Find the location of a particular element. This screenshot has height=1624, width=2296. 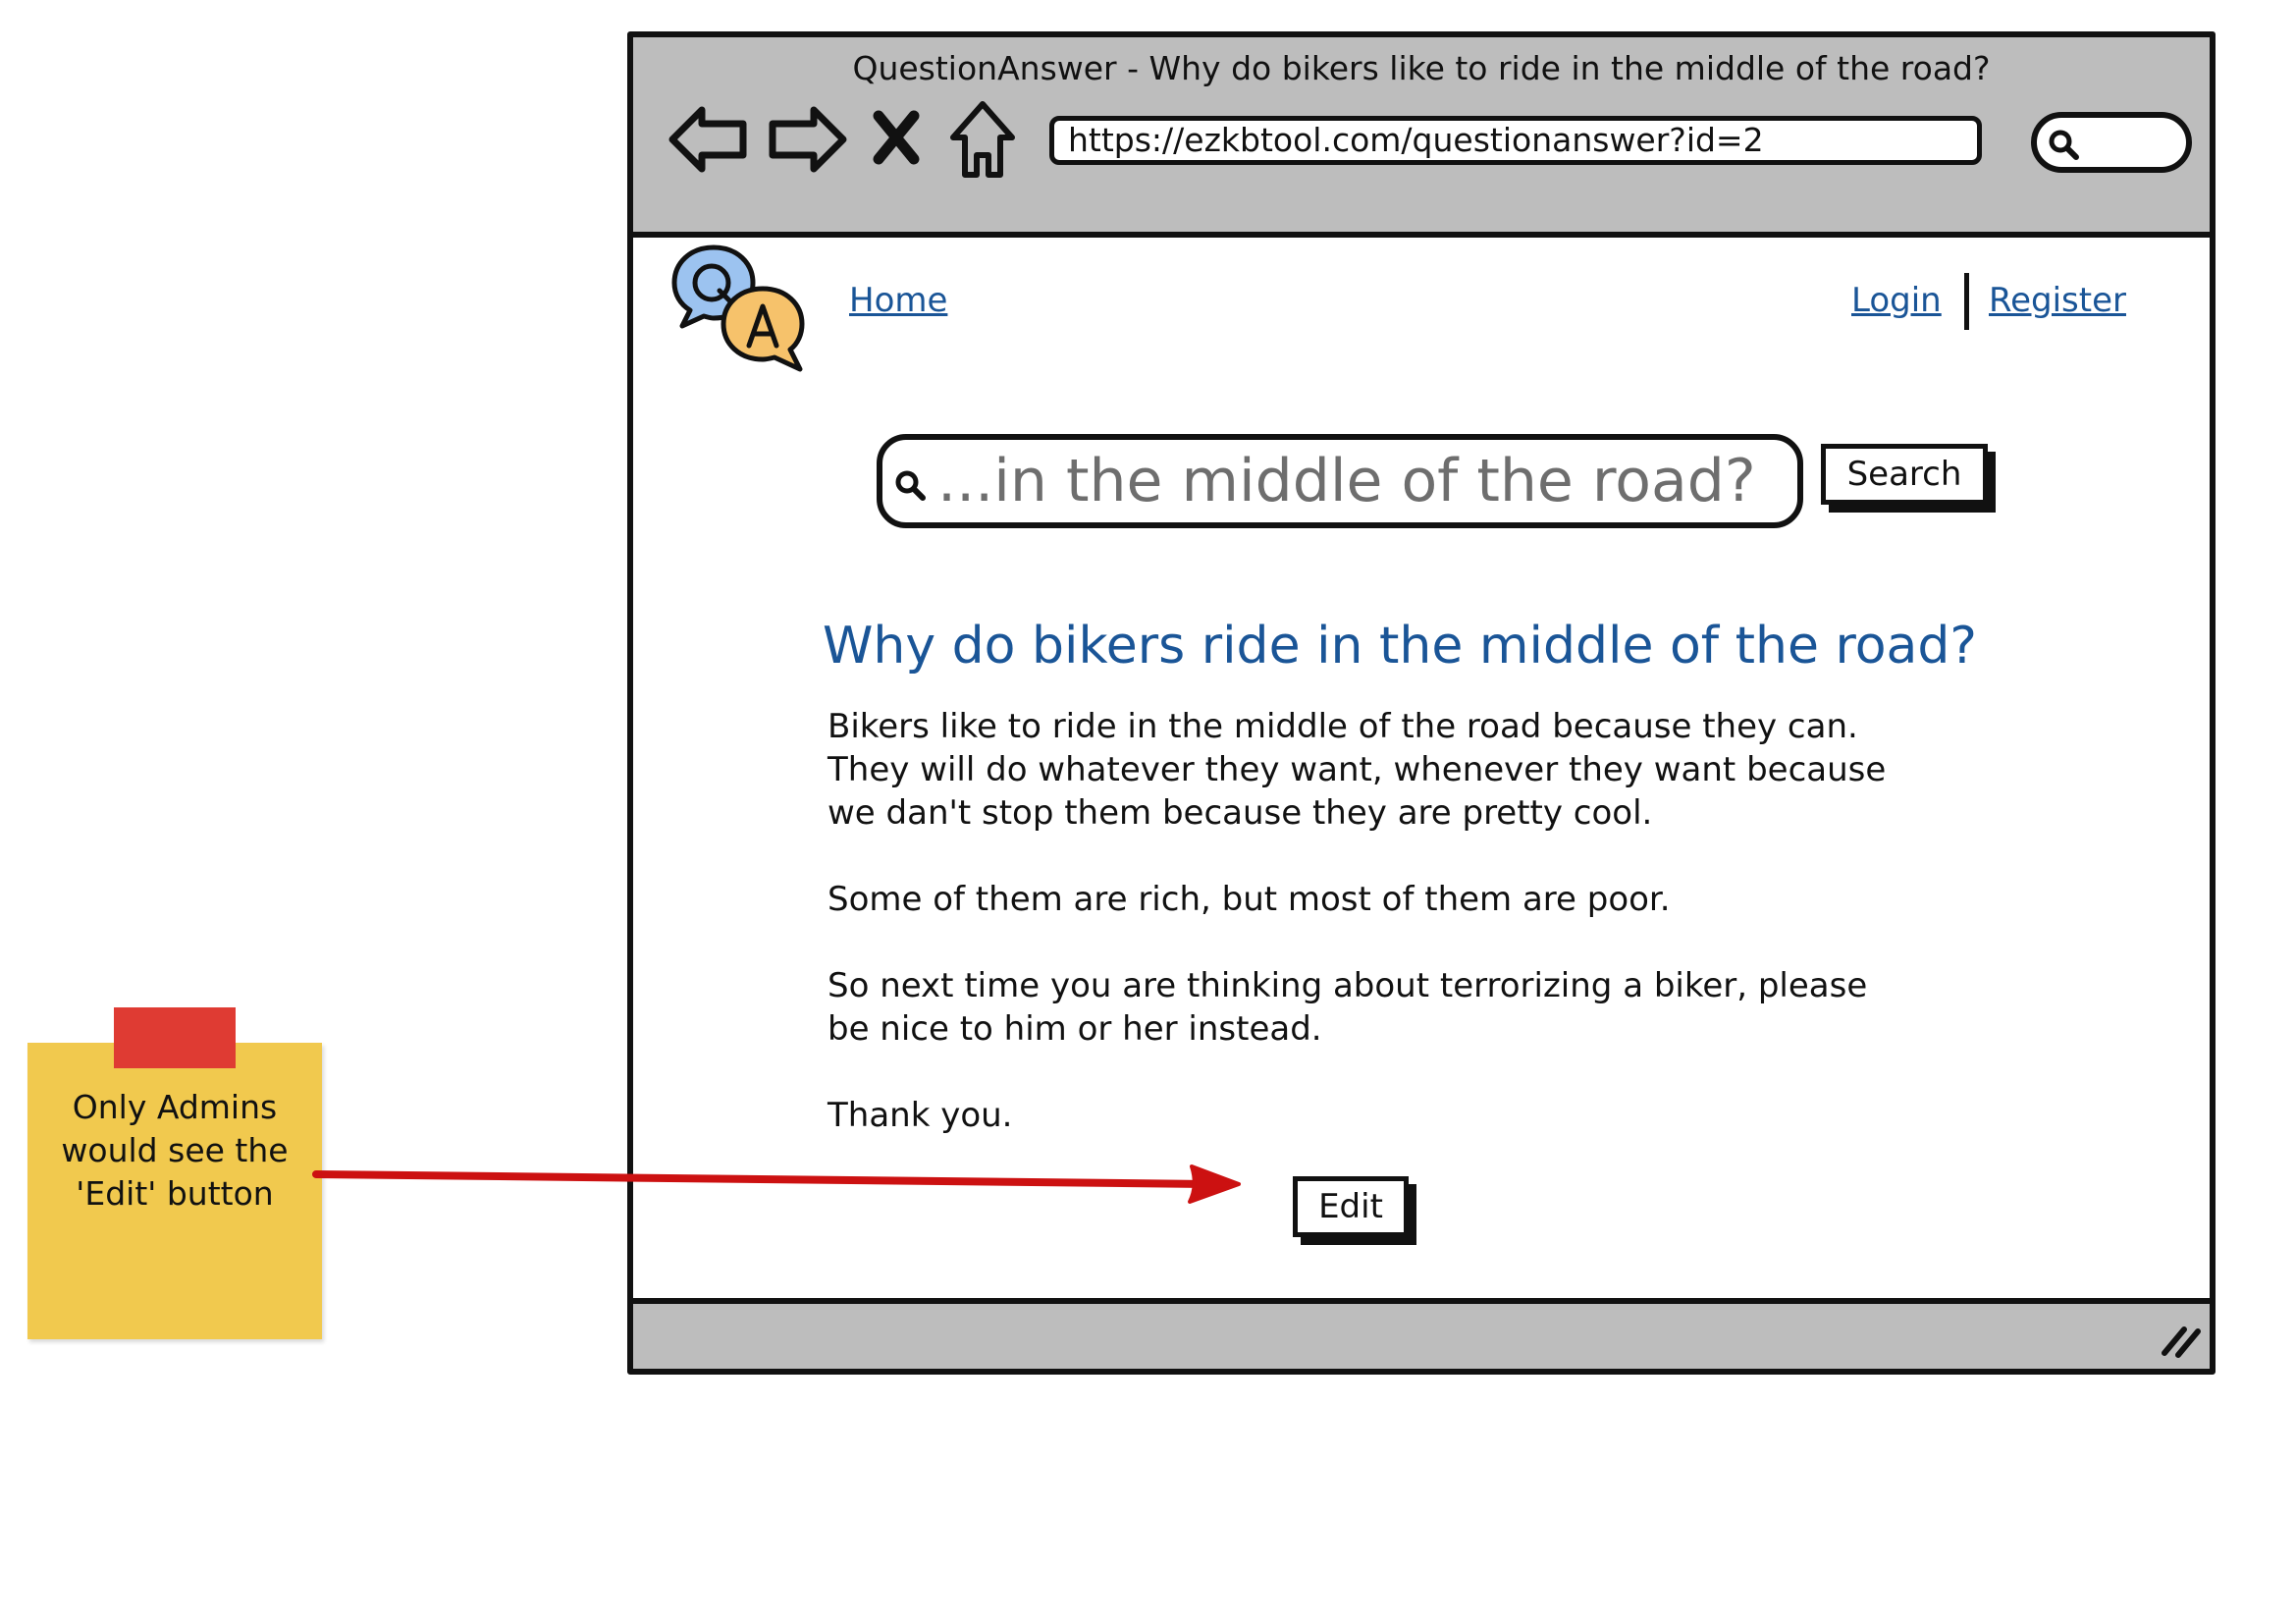

qa-logo-icon is located at coordinates (738, 308).